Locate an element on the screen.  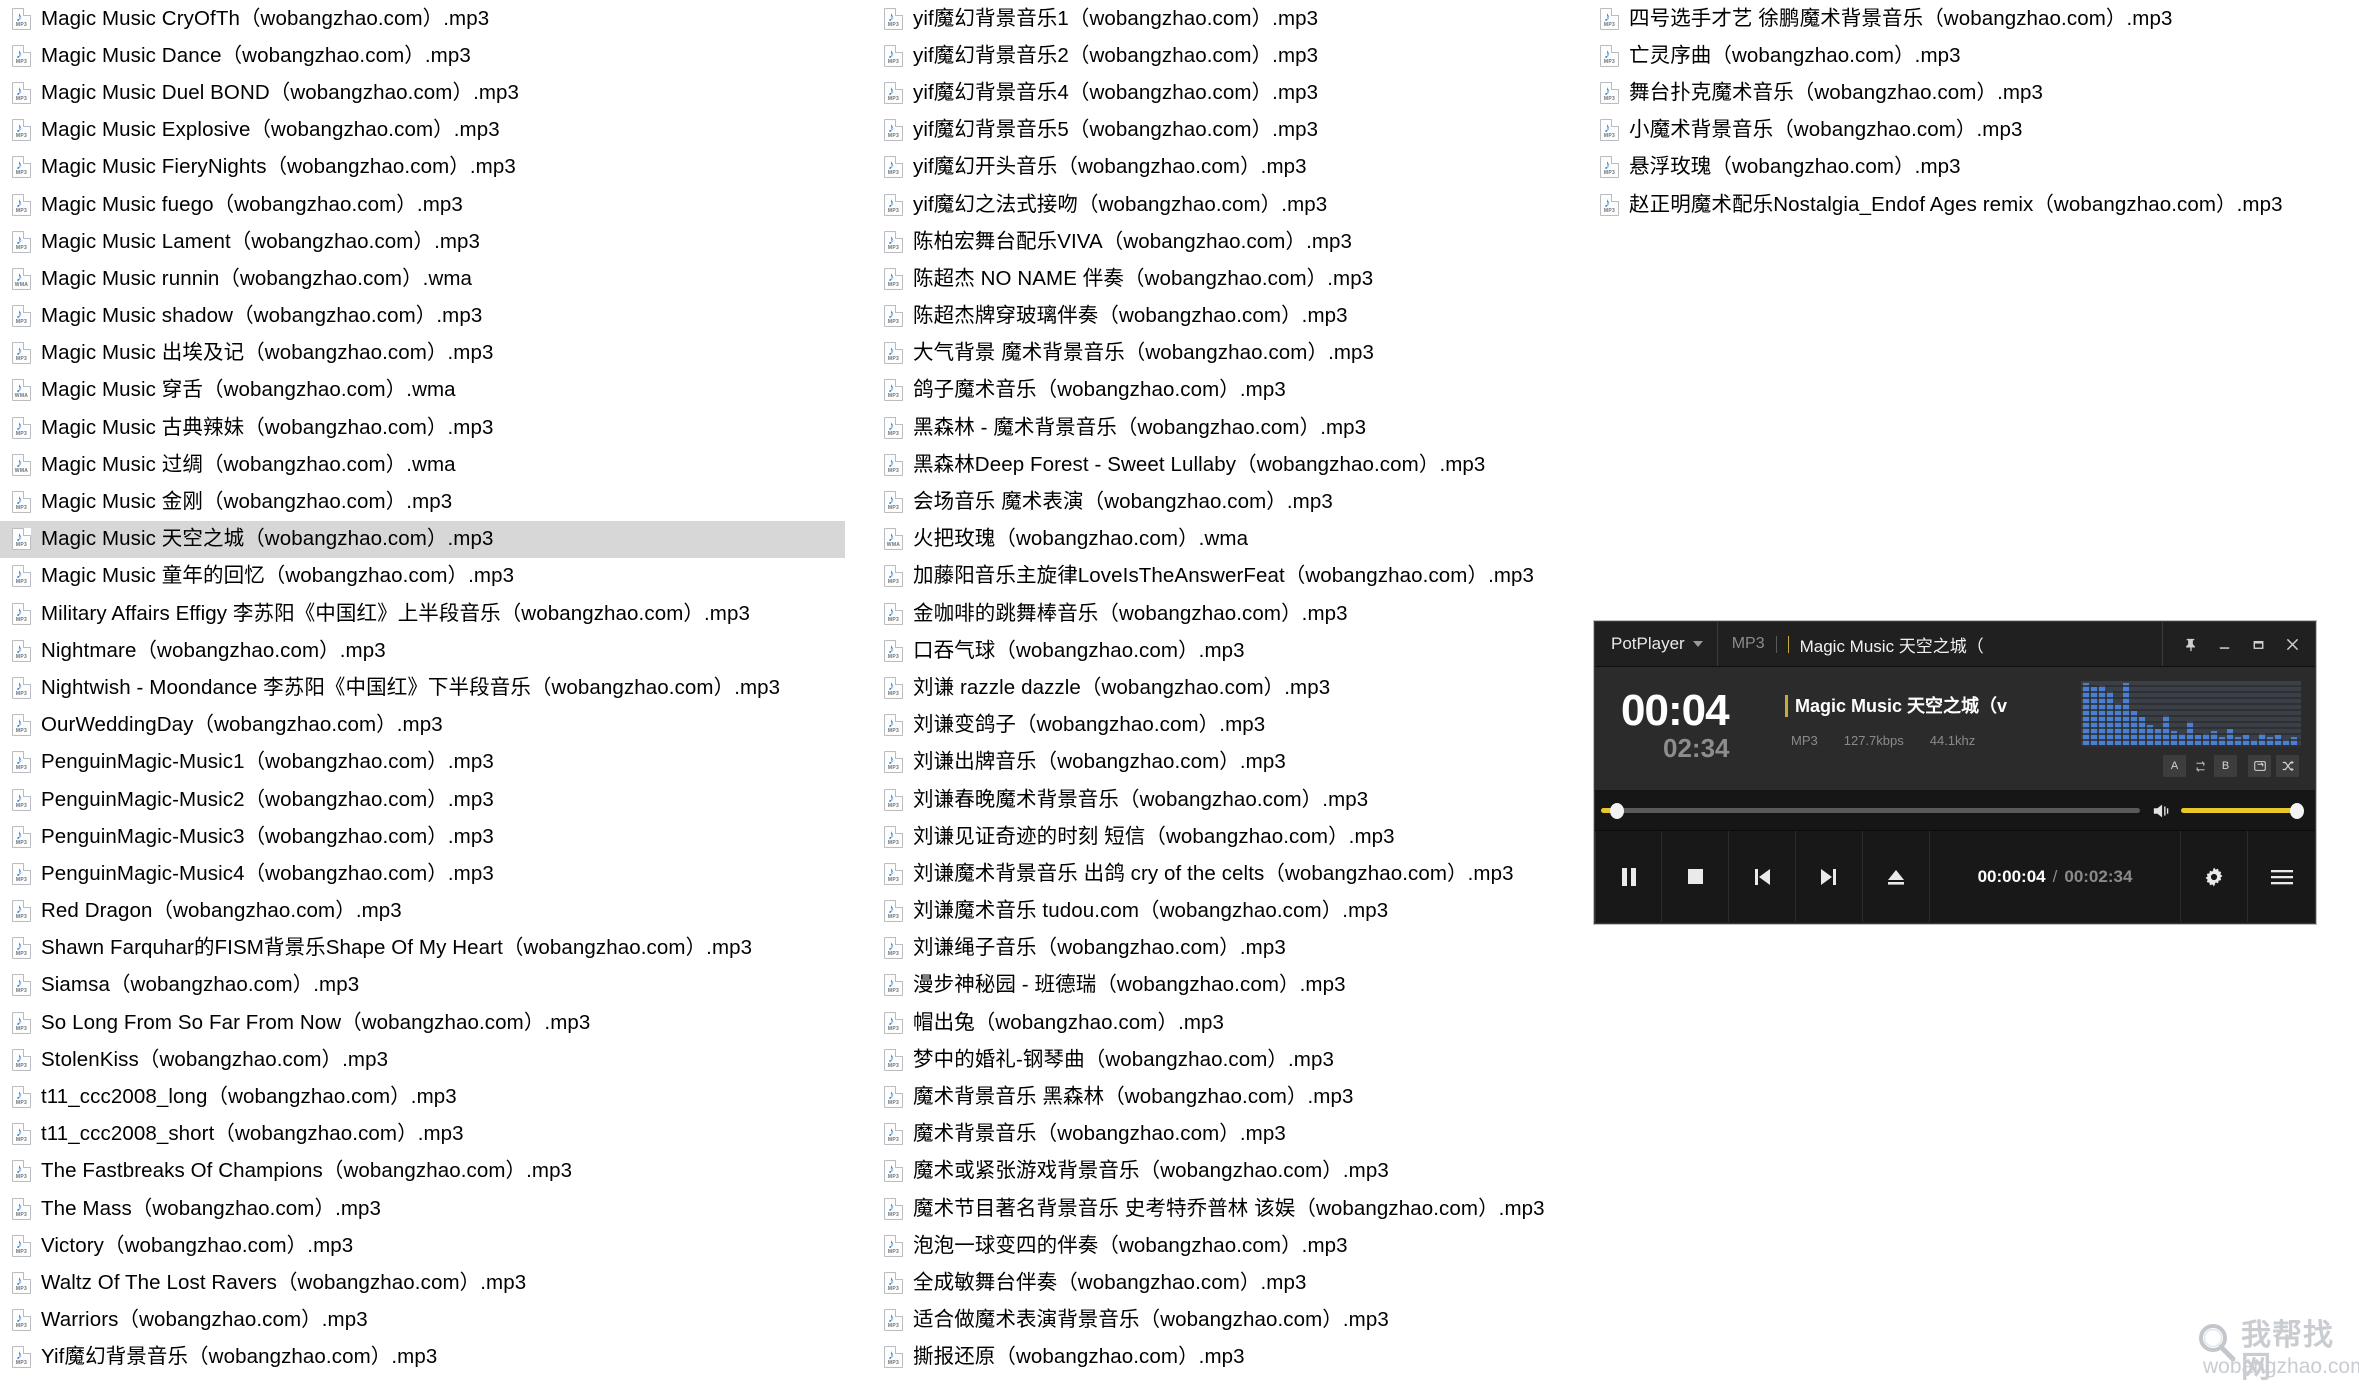
pin-icon is located at coordinates (2190, 644).